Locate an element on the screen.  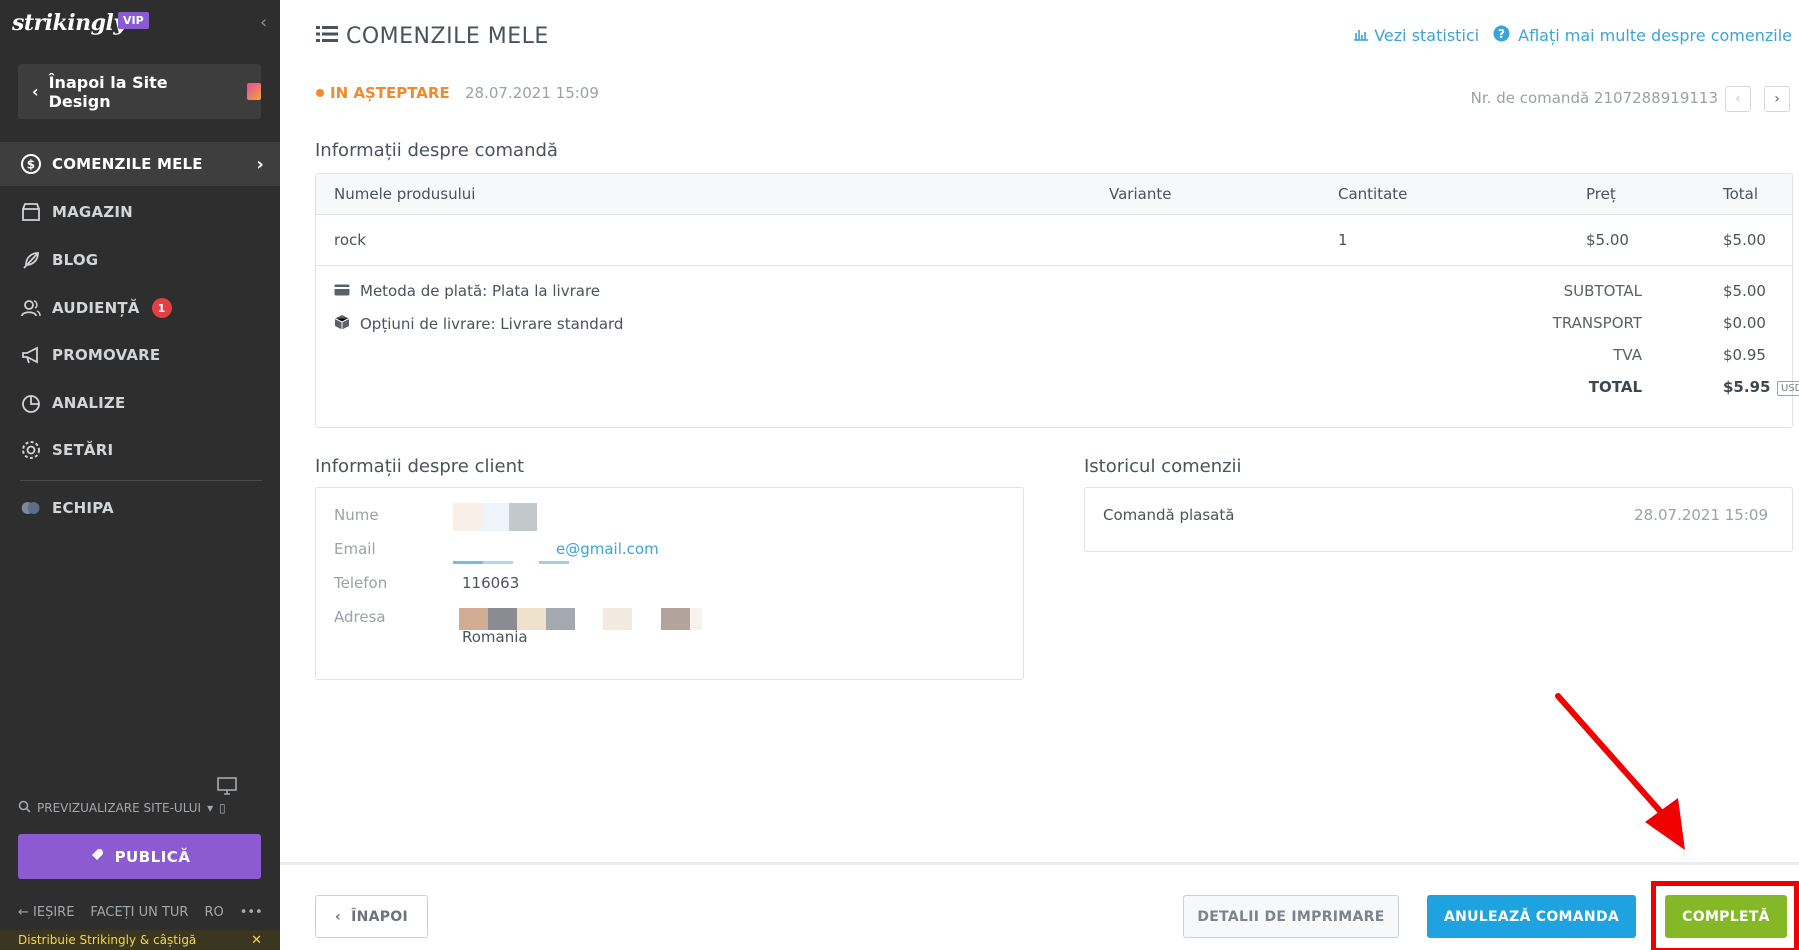
currency-badge: USD is located at coordinates (1788, 388).